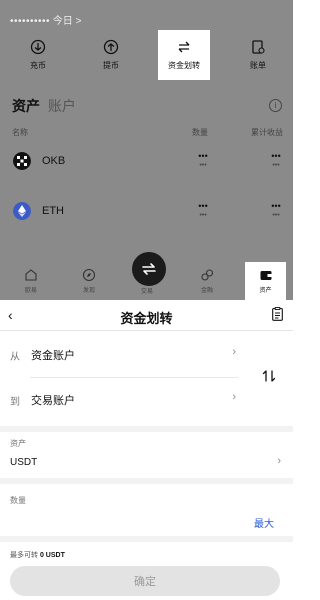 The width and height of the screenshot is (320, 600). I want to click on period-label: 今日, so click(62, 21).